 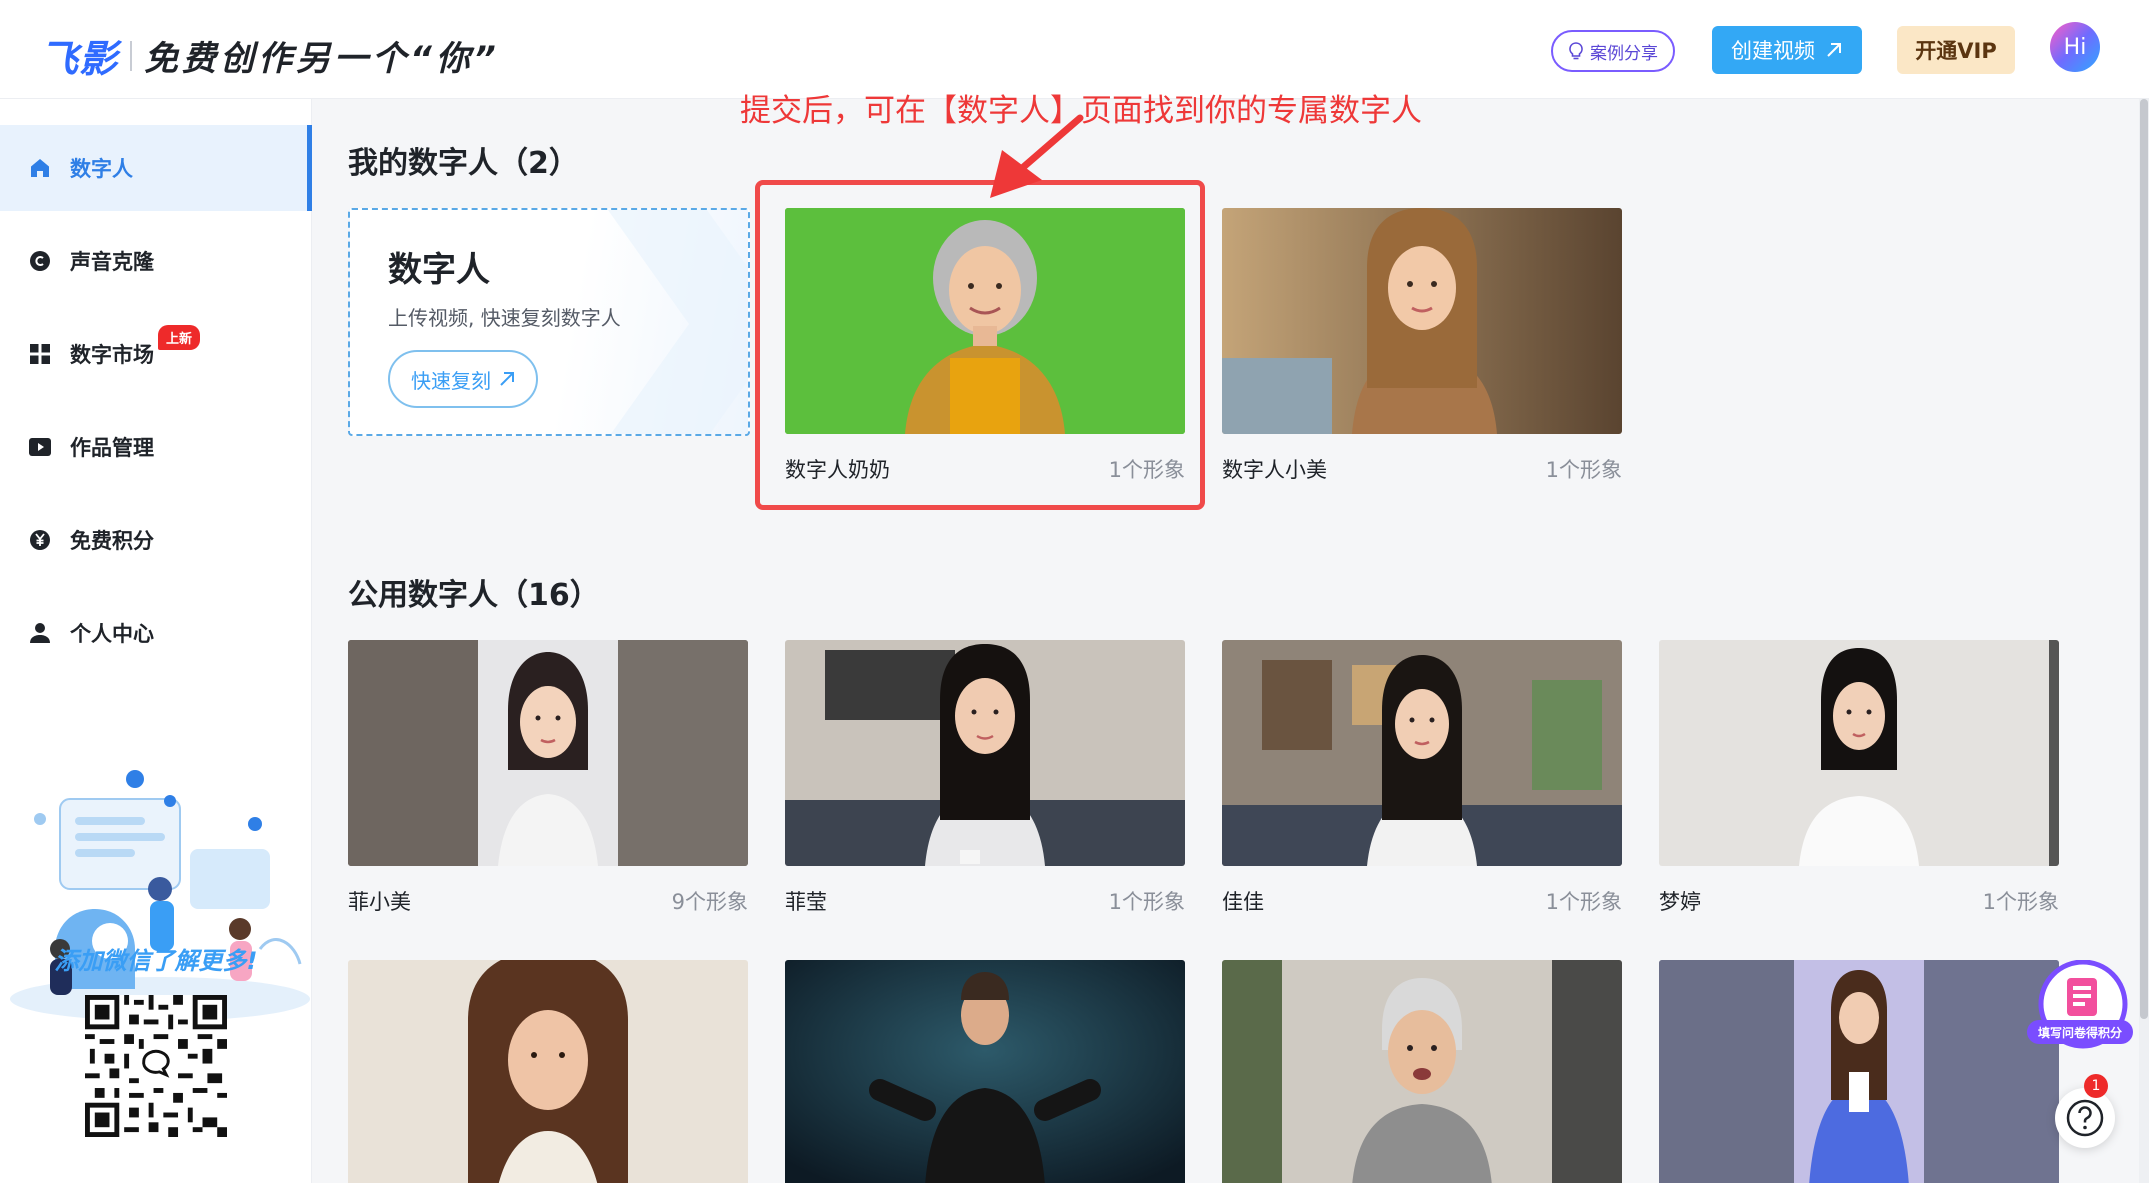 I want to click on avatar-name: 数字人小美, so click(x=1274, y=470).